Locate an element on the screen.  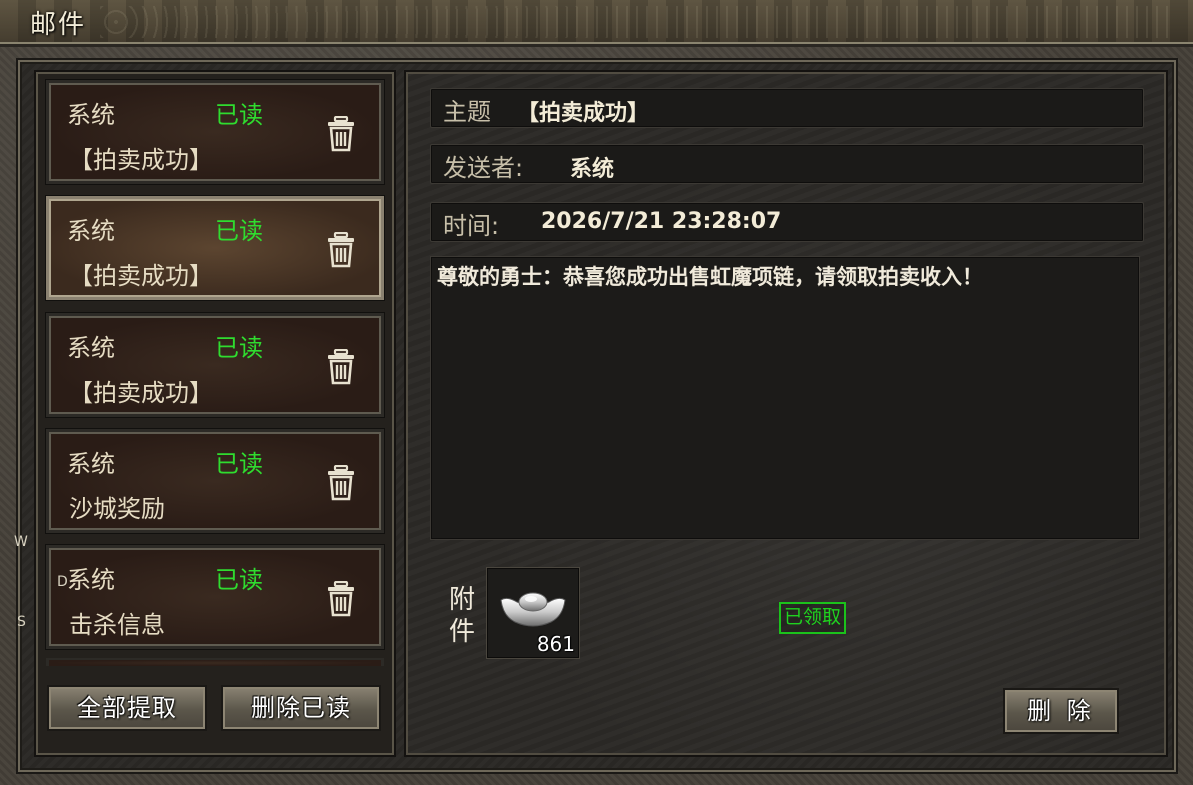
subject-value: 【拍卖成功】 is located at coordinates (583, 113).